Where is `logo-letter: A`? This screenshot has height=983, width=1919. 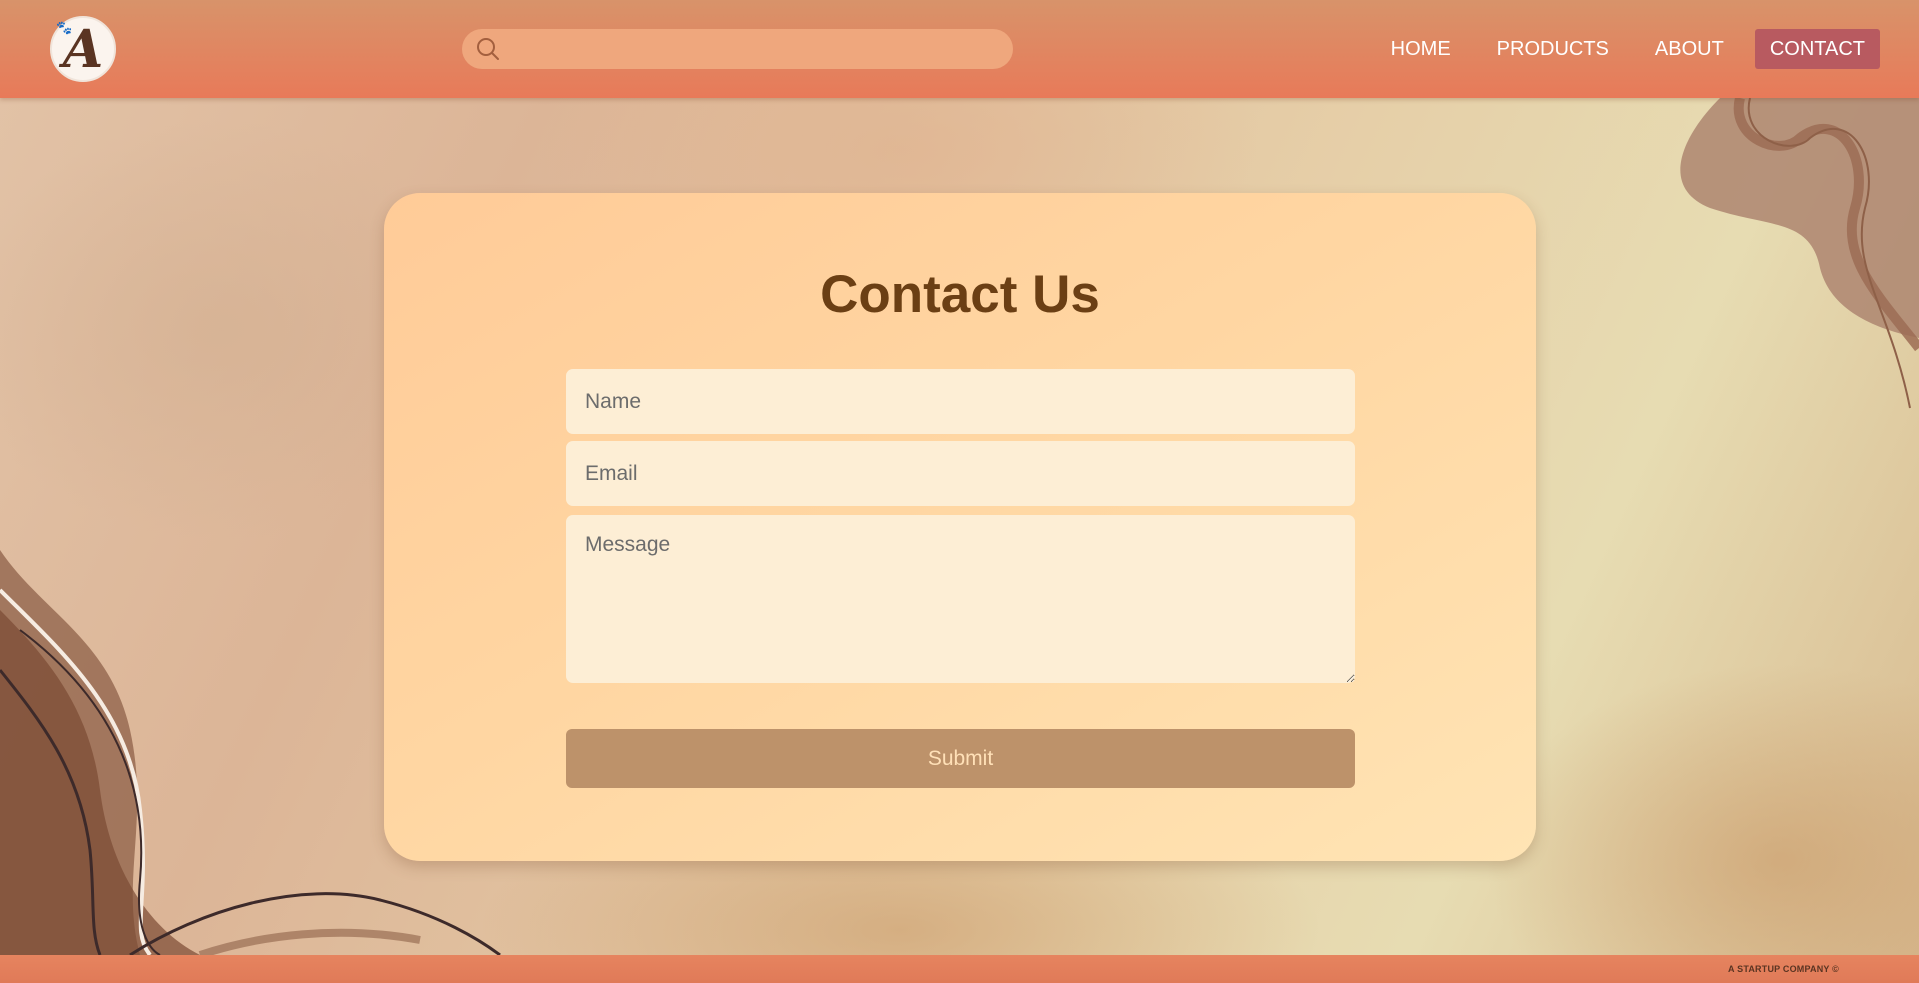
logo-letter: A is located at coordinates (83, 49).